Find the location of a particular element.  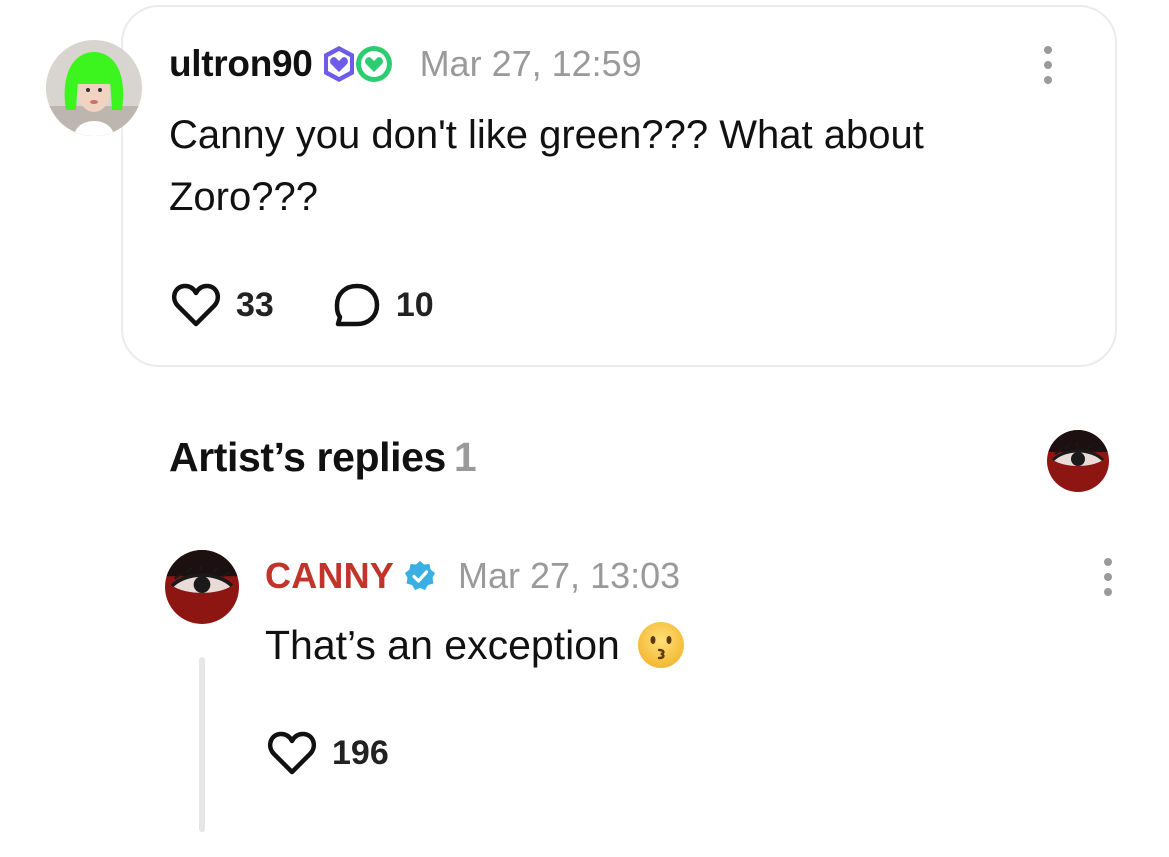

artist-replies-title: Artist’s replies is located at coordinates (307, 457).